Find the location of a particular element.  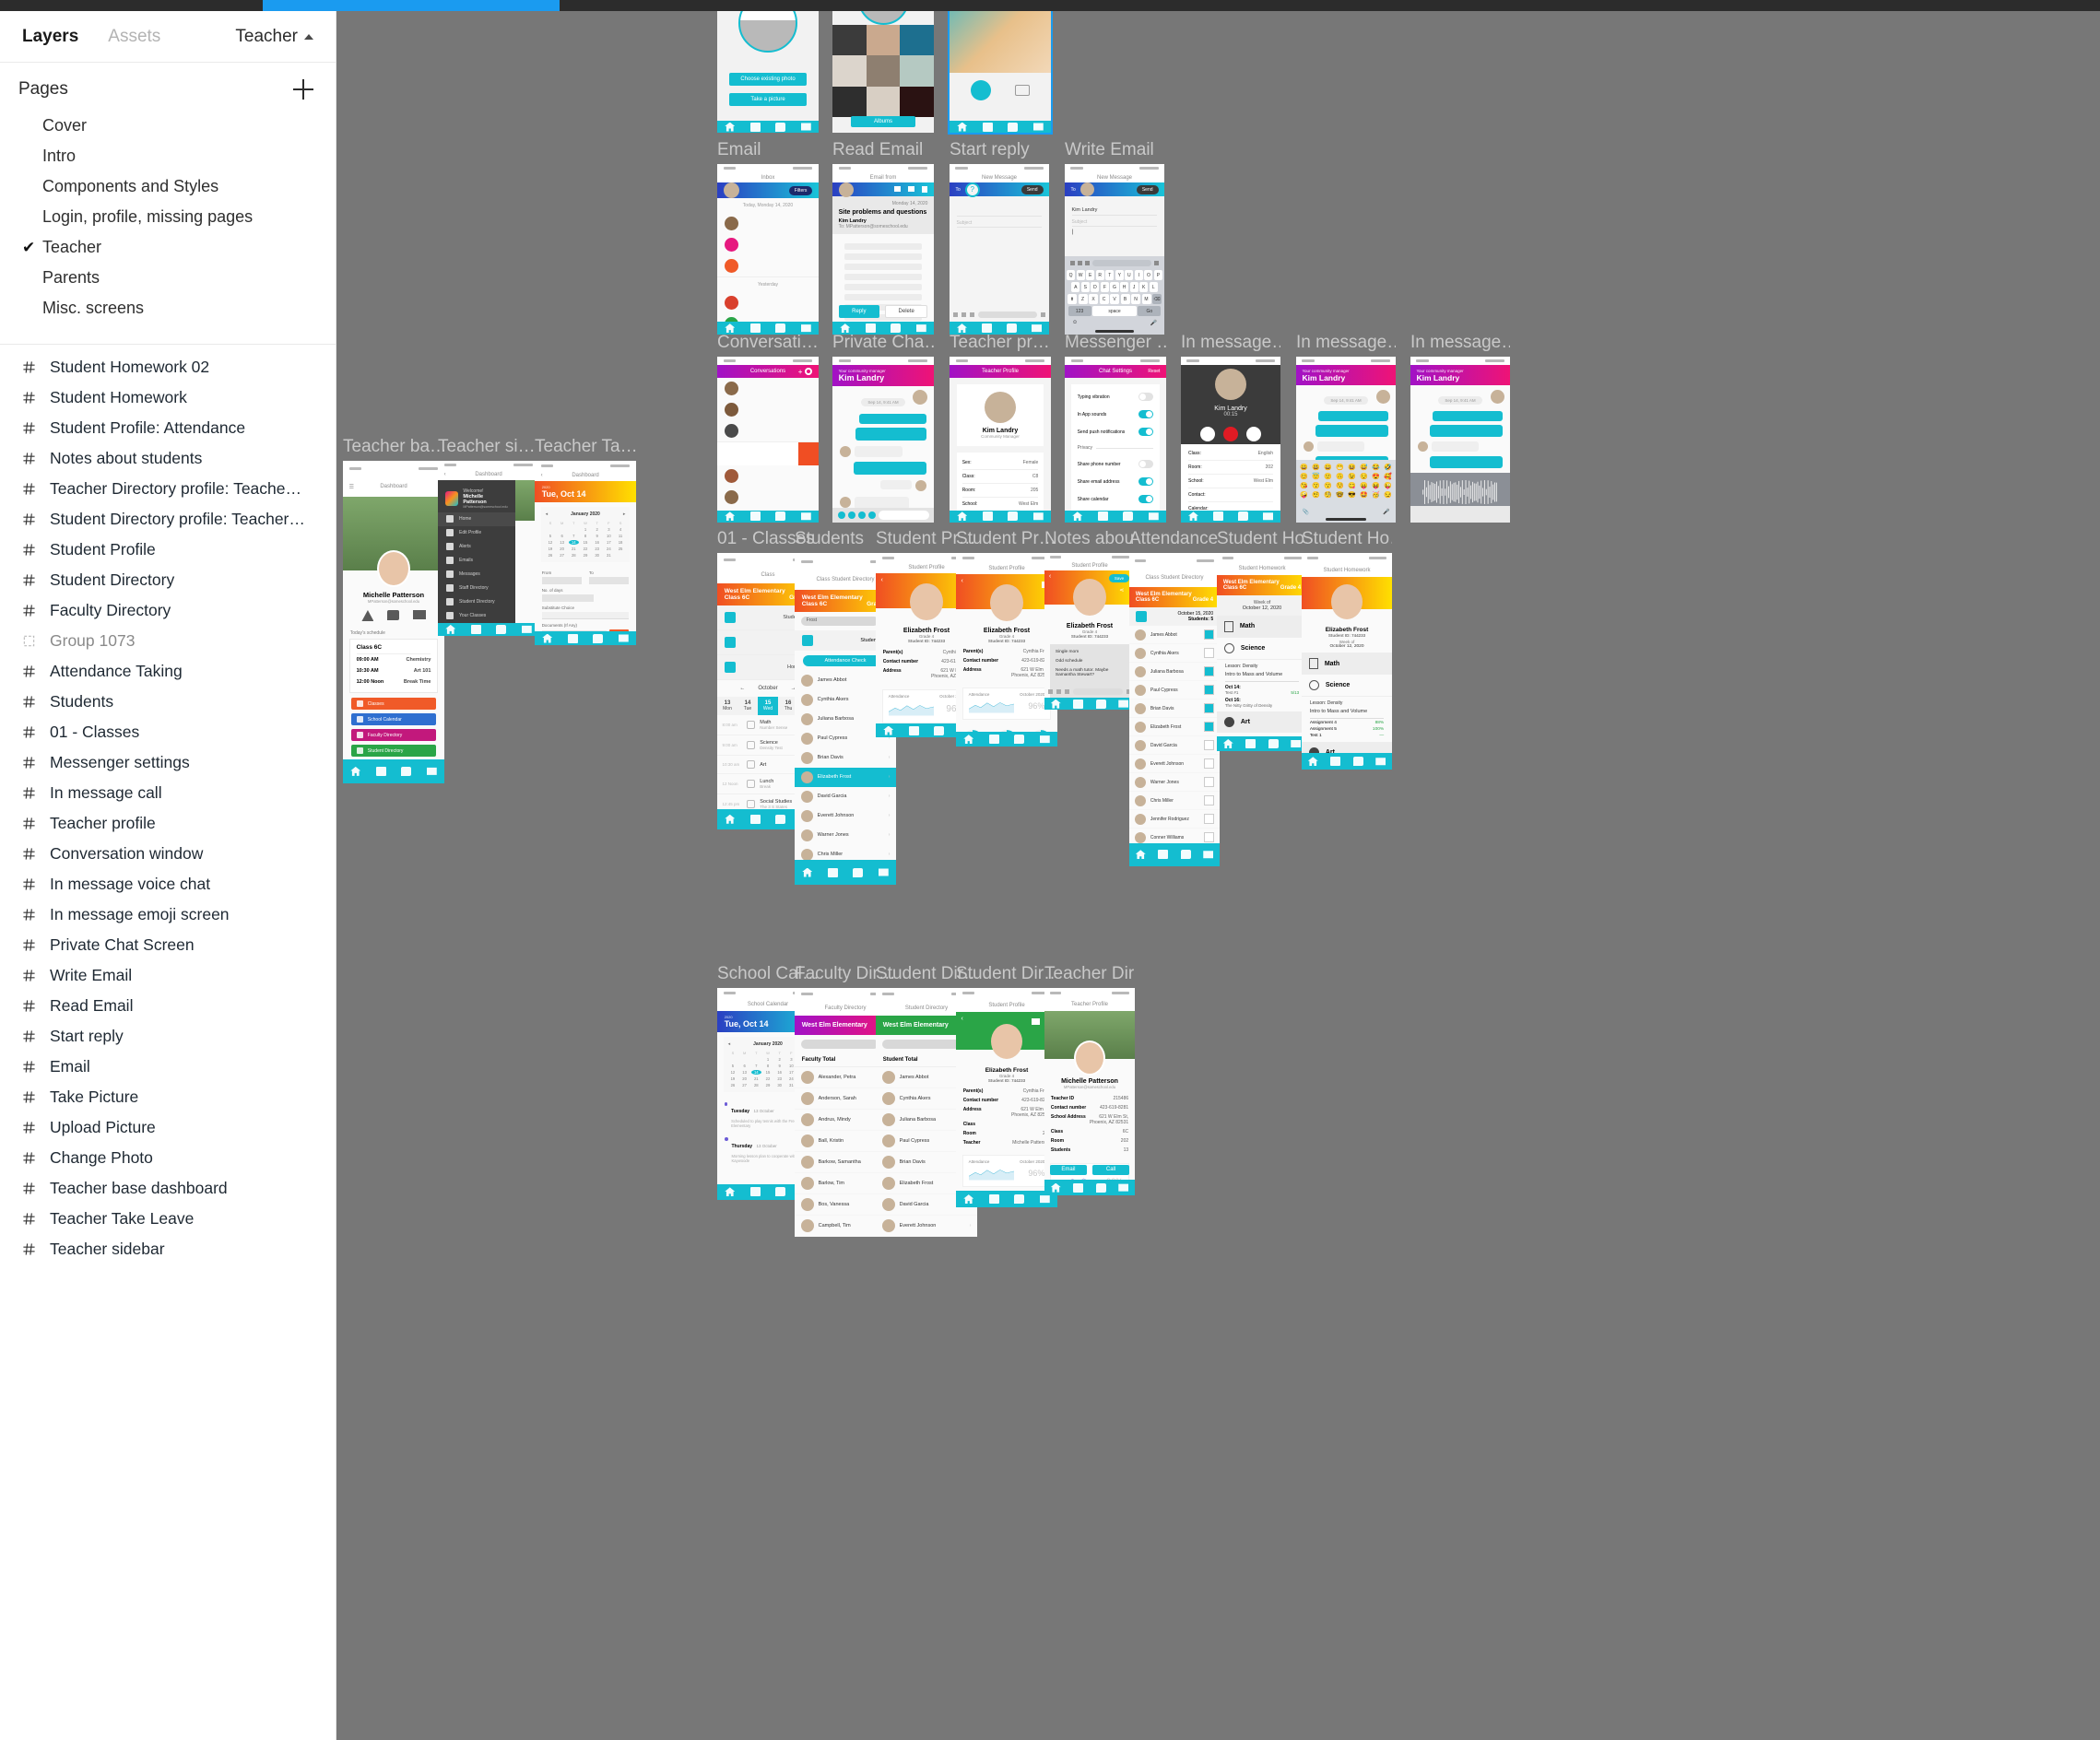

trash-icon is located at coordinates (925, 190).